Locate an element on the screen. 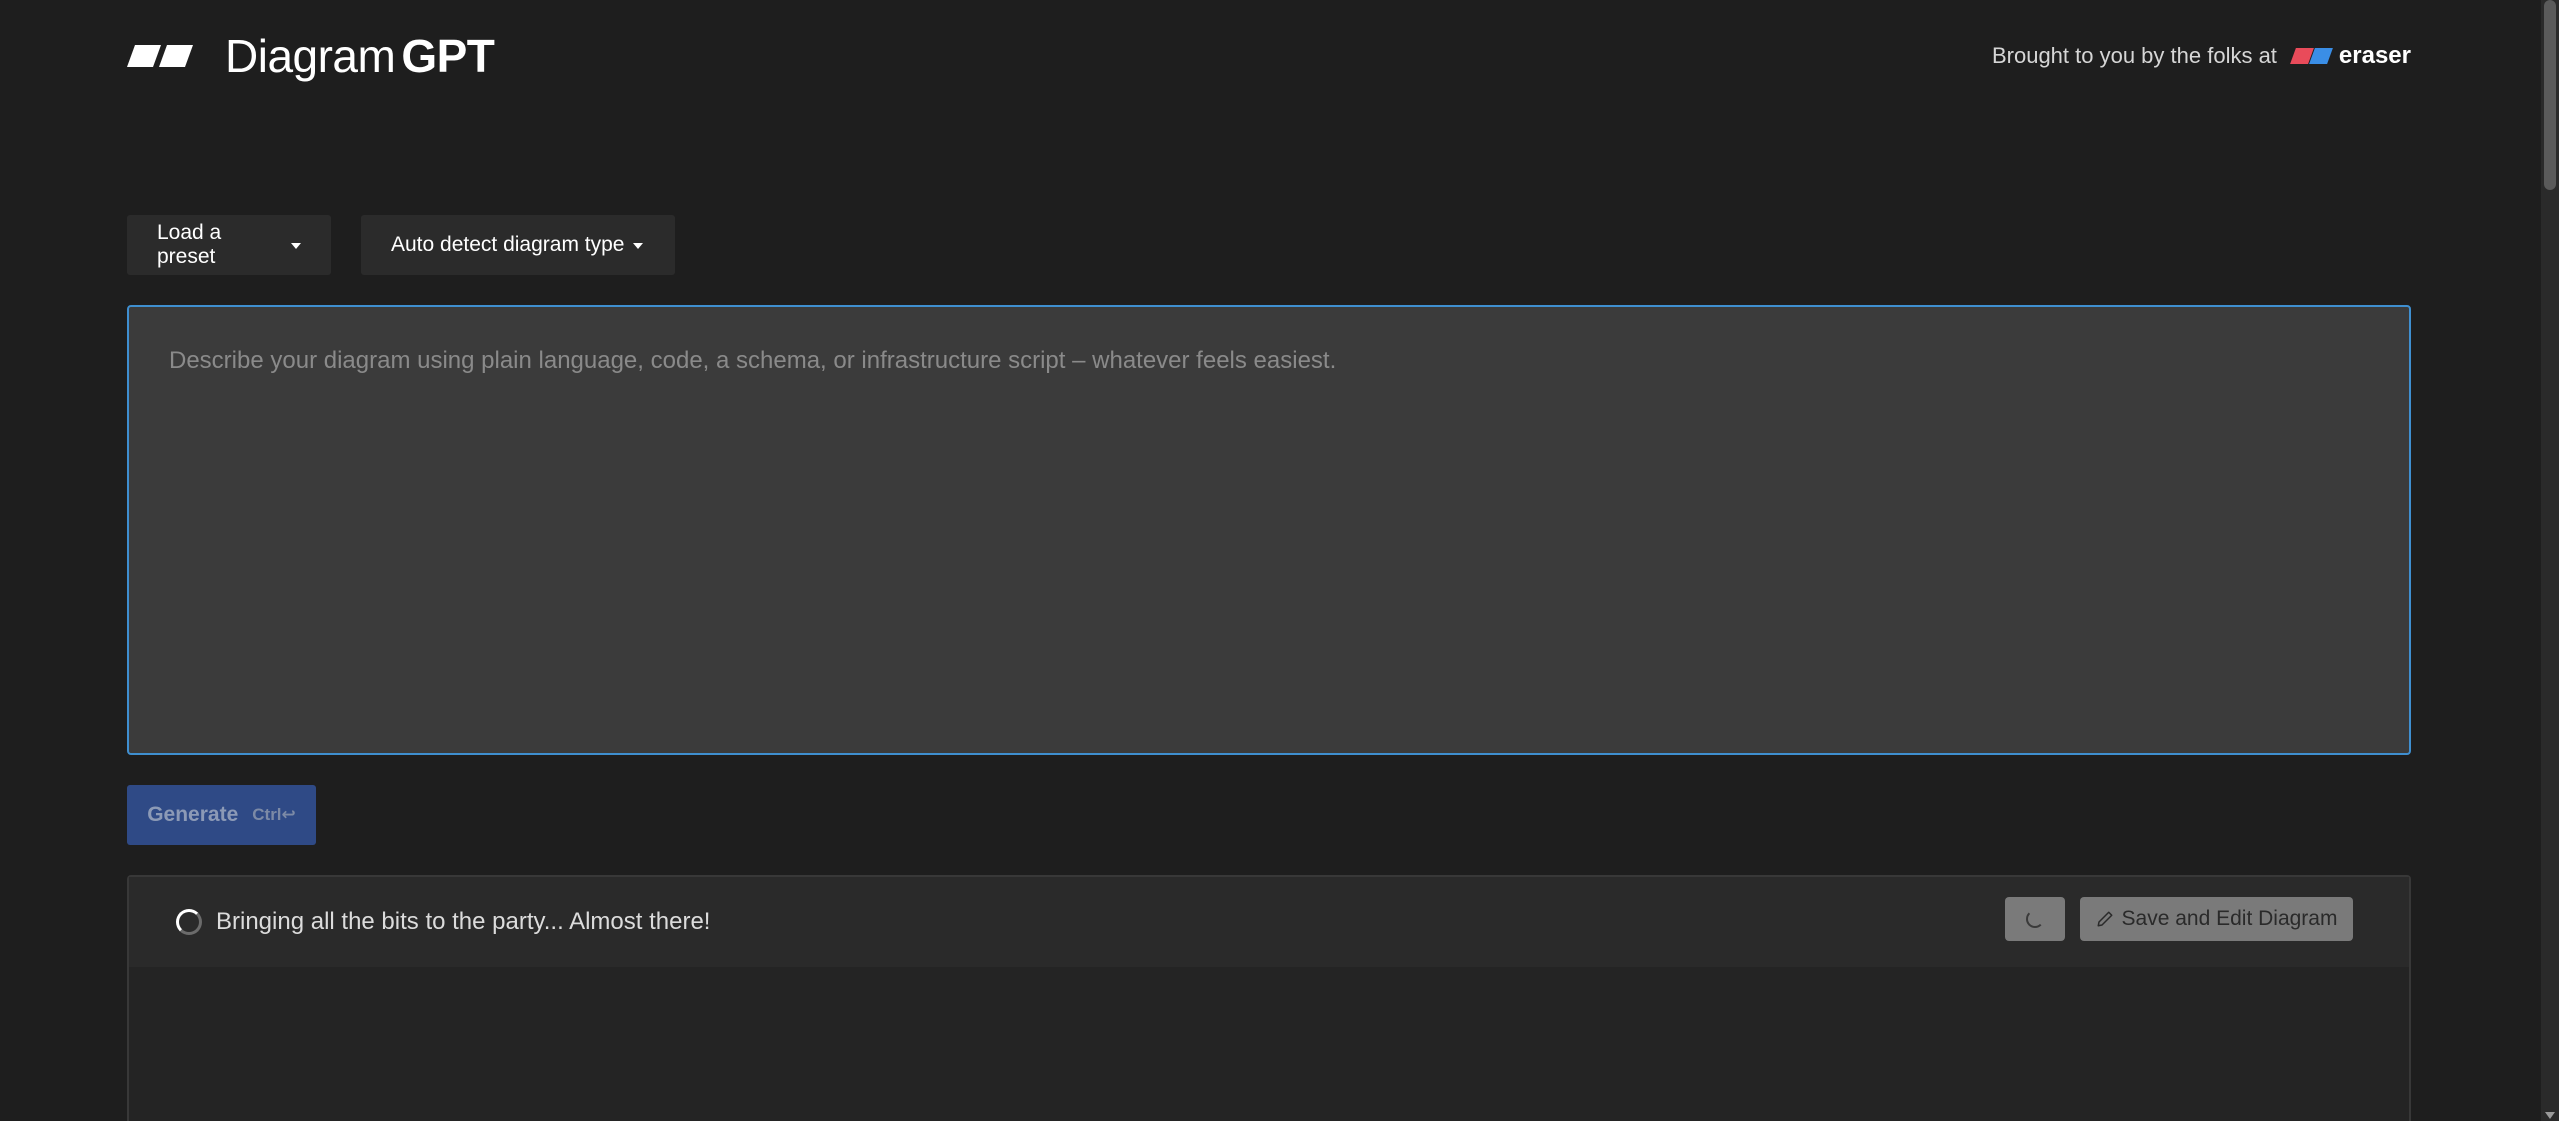  brand-name-light: Diagram is located at coordinates (310, 56).